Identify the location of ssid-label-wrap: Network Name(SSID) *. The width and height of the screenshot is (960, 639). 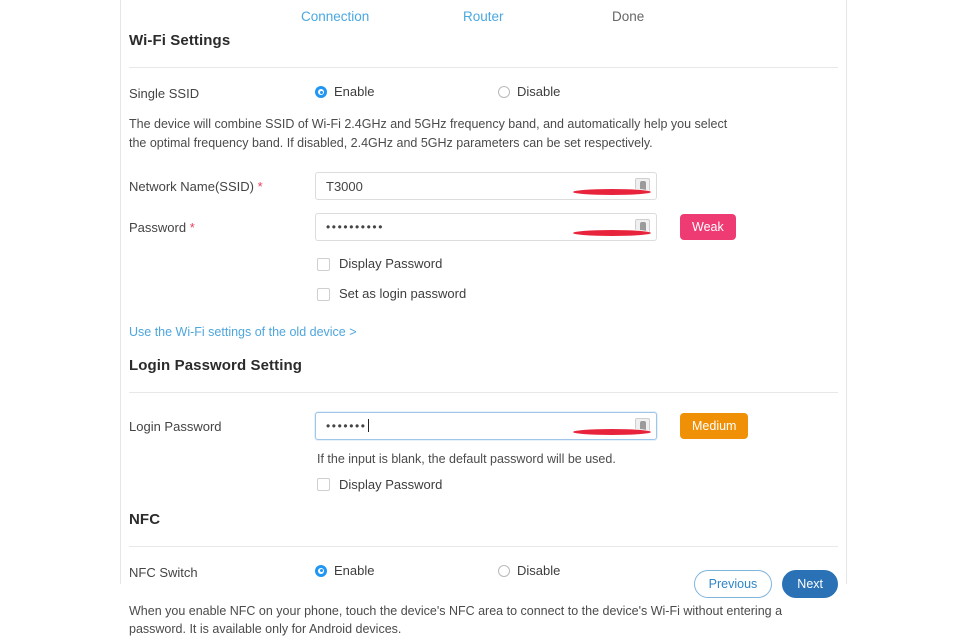
(196, 187).